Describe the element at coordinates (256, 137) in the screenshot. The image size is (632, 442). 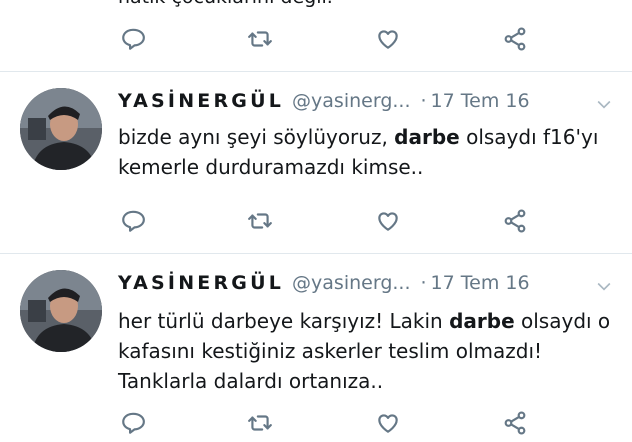
I see `tweet-text-part: bizde aynı şeyi söylüyoruz,` at that location.